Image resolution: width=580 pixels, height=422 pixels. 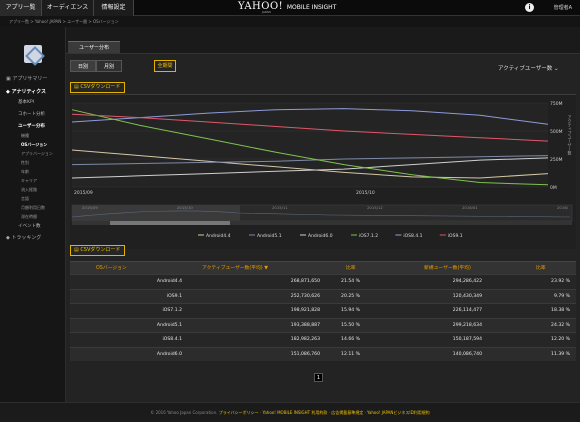 I want to click on table-cell: 15.94 %, so click(x=350, y=310).